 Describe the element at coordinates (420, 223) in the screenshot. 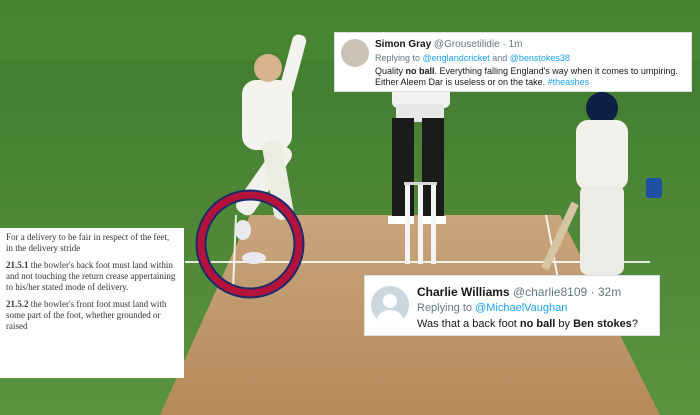

I see `stumps` at that location.